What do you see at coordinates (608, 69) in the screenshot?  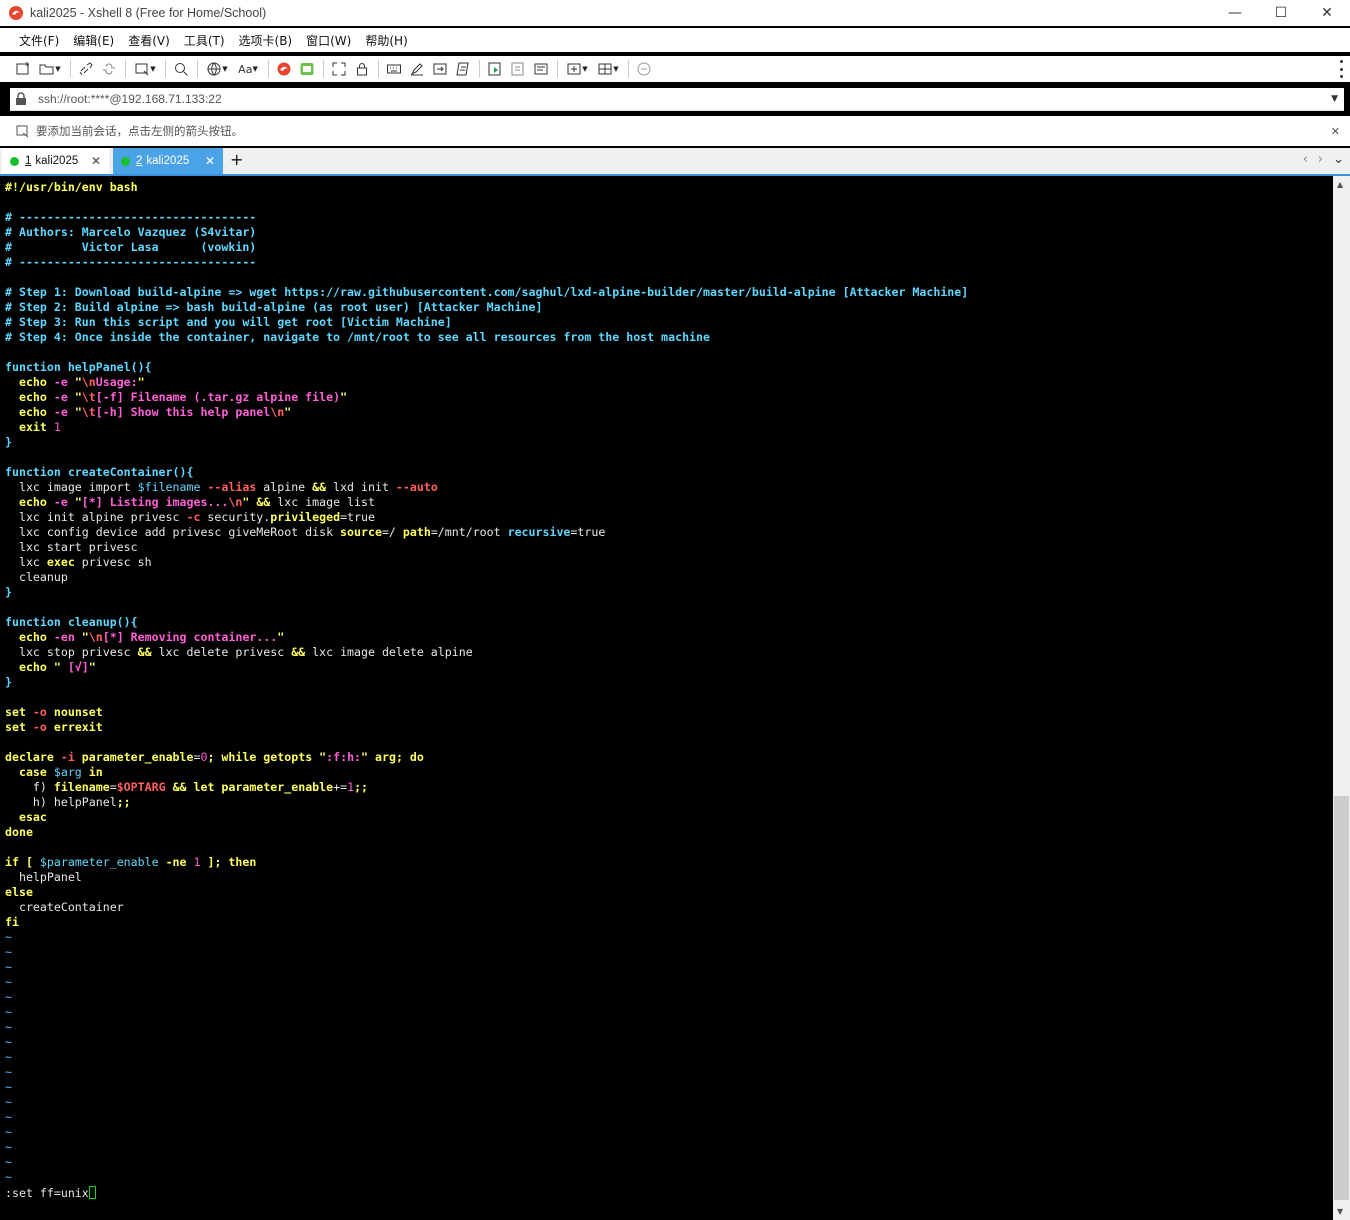 I see `layout-icon: ▼` at bounding box center [608, 69].